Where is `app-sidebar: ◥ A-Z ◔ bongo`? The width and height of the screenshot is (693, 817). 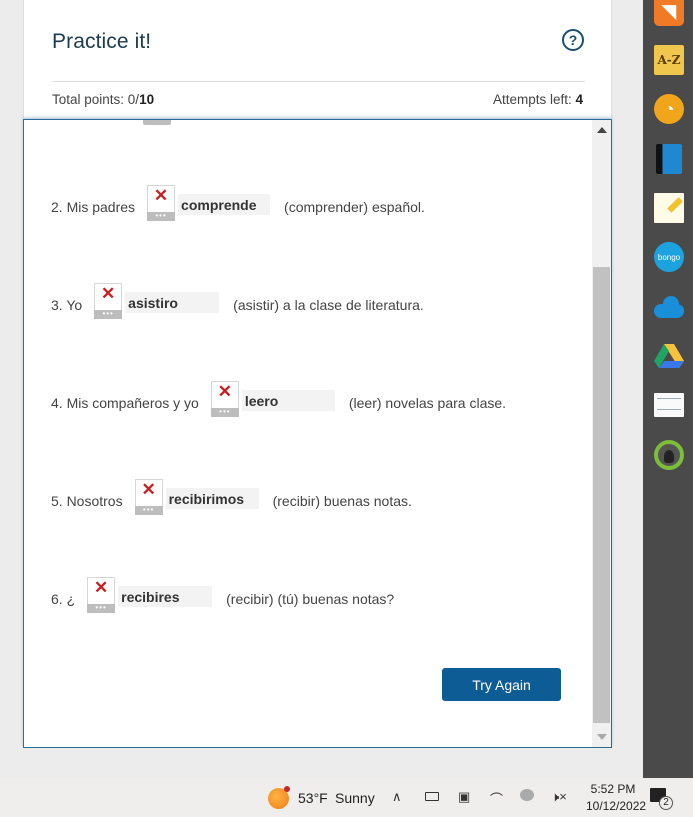 app-sidebar: ◥ A-Z ◔ bongo is located at coordinates (668, 389).